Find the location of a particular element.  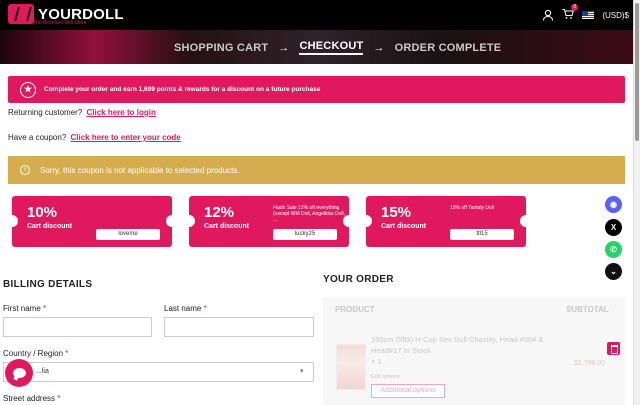

step-checkout: CHECKOUT is located at coordinates (331, 47).